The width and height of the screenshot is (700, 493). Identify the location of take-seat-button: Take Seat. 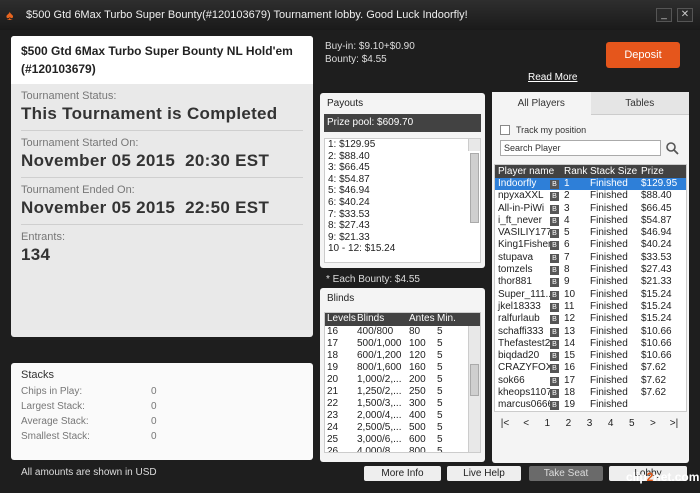
(566, 473).